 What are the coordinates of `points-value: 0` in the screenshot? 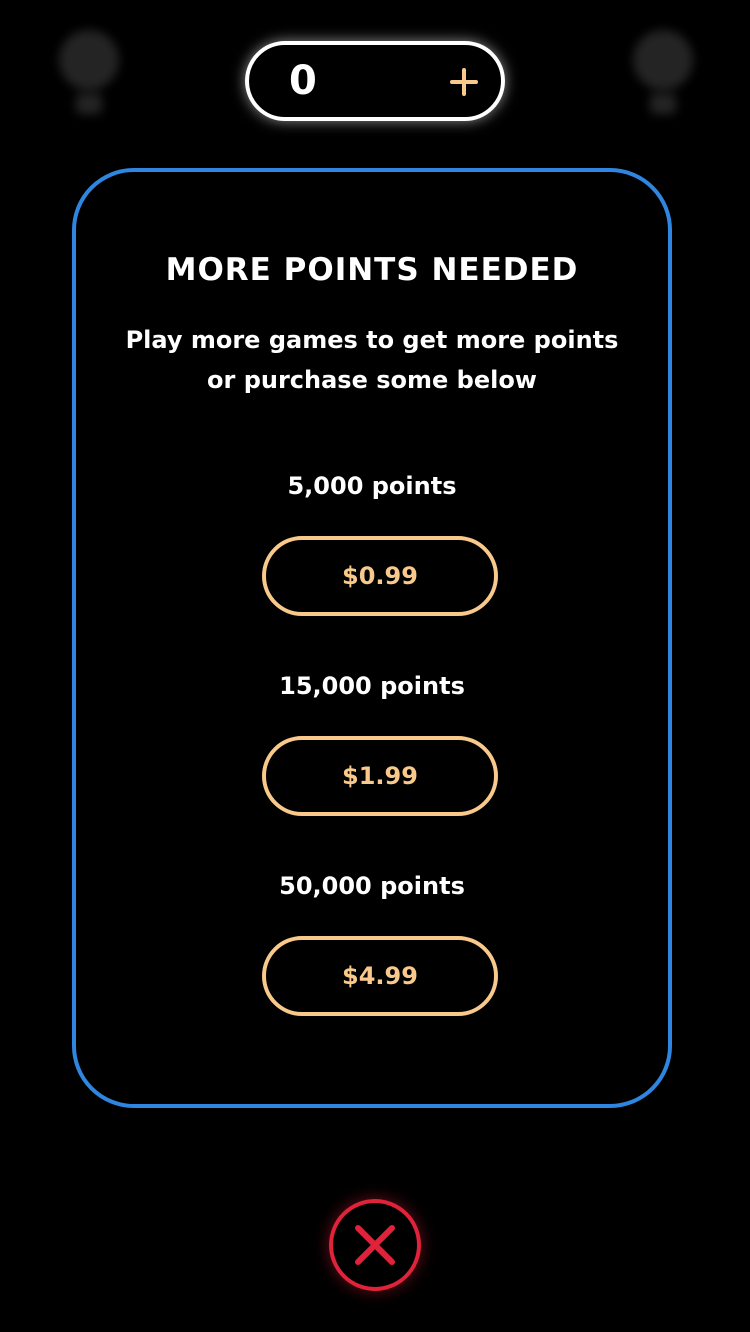 It's located at (303, 81).